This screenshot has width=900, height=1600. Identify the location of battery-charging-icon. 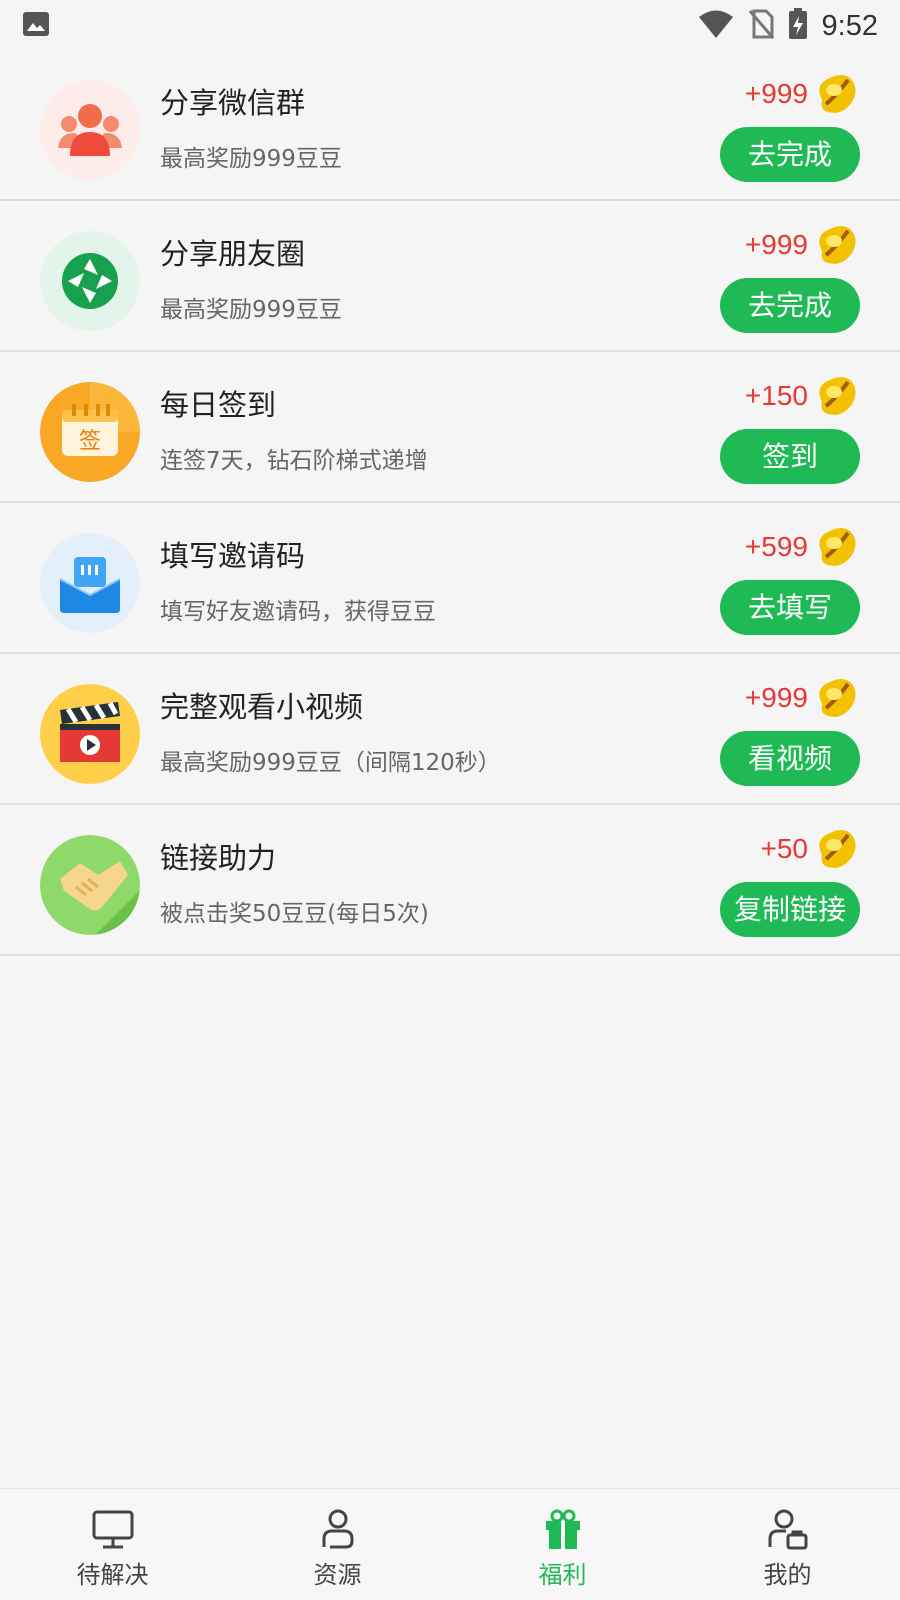
(798, 26).